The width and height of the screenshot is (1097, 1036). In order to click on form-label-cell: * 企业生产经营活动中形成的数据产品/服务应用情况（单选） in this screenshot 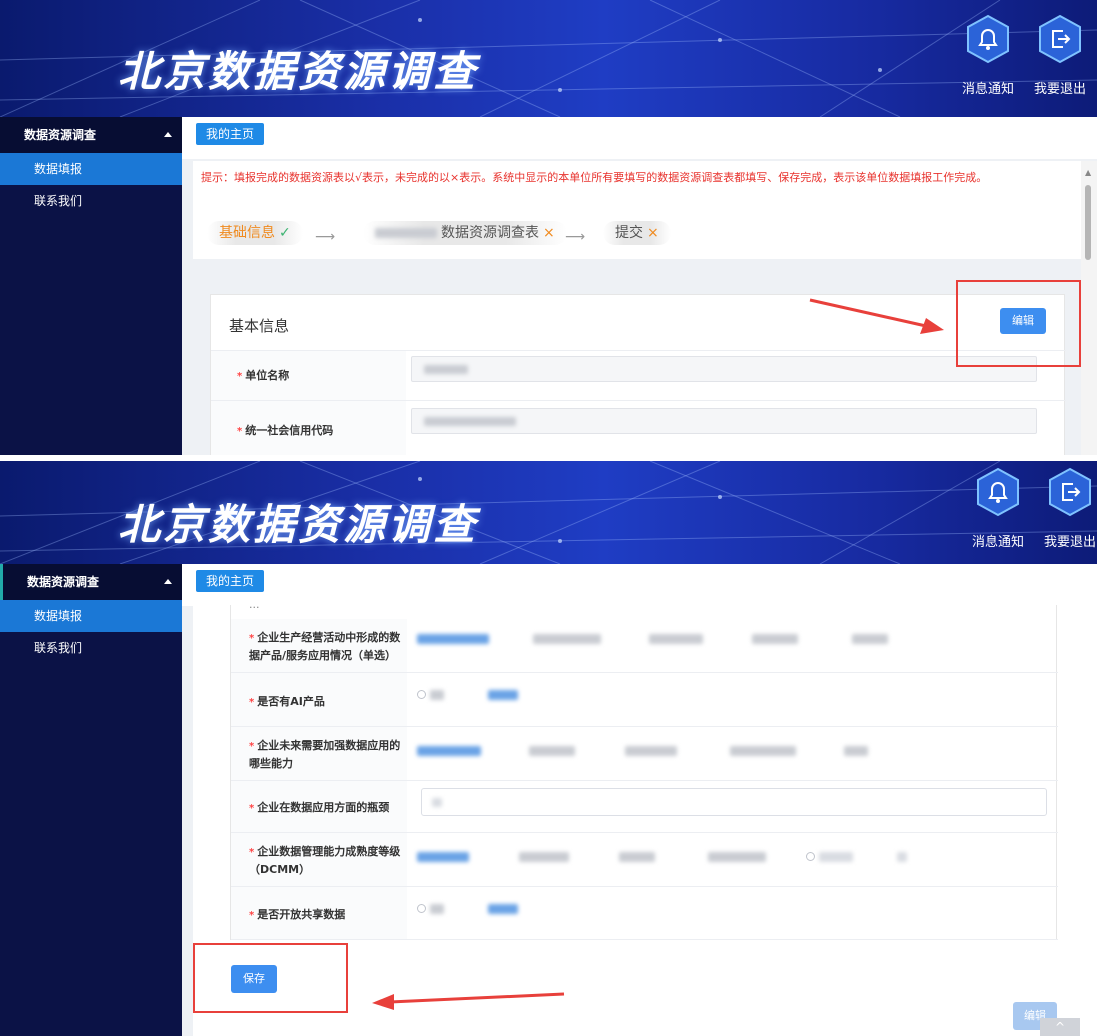, I will do `click(319, 645)`.